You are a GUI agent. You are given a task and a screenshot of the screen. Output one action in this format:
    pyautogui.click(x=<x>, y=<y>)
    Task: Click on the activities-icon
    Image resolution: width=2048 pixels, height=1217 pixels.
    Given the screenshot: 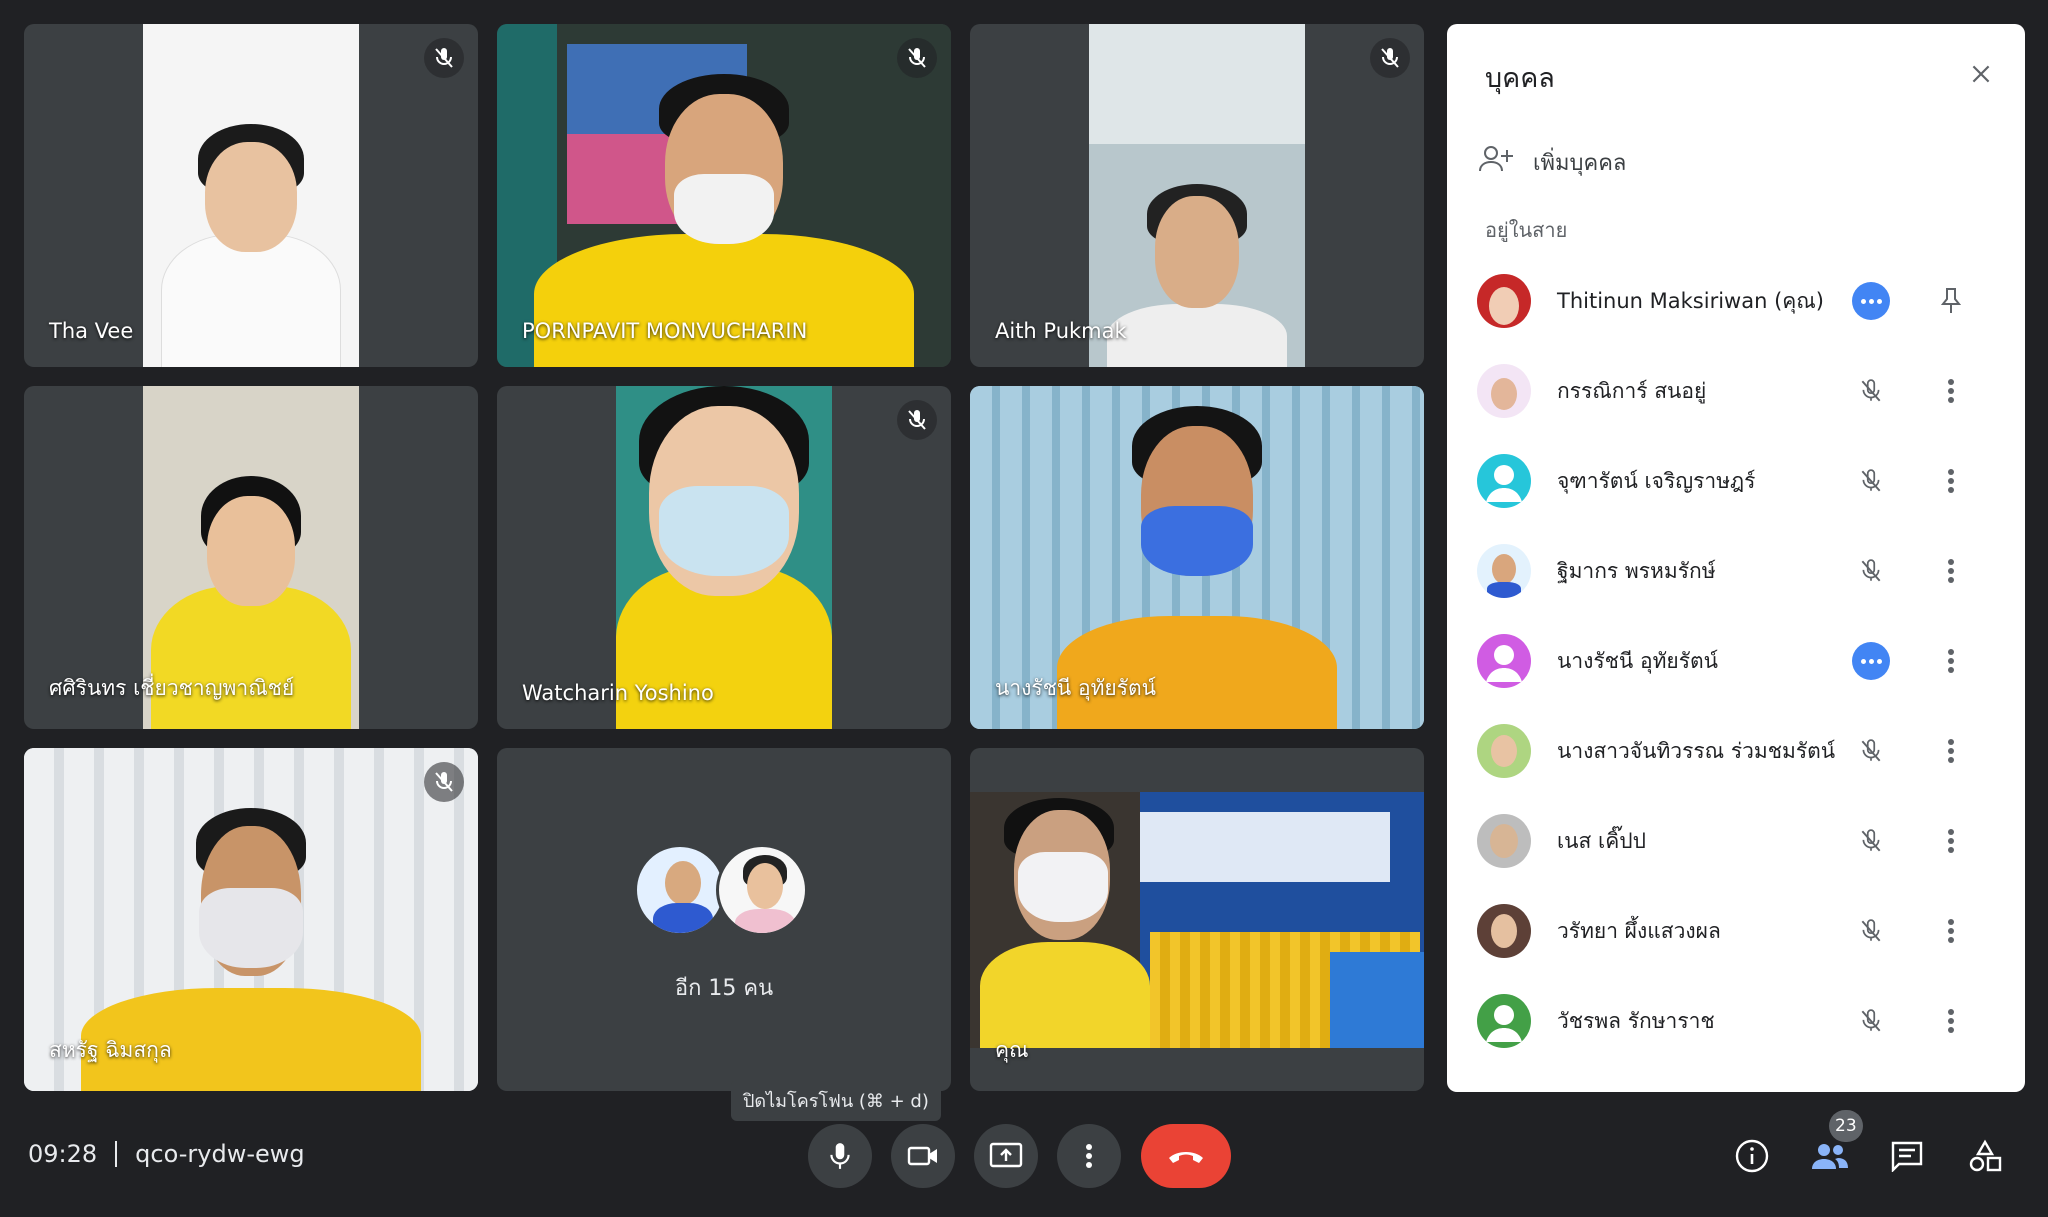 What is the action you would take?
    pyautogui.click(x=1985, y=1155)
    